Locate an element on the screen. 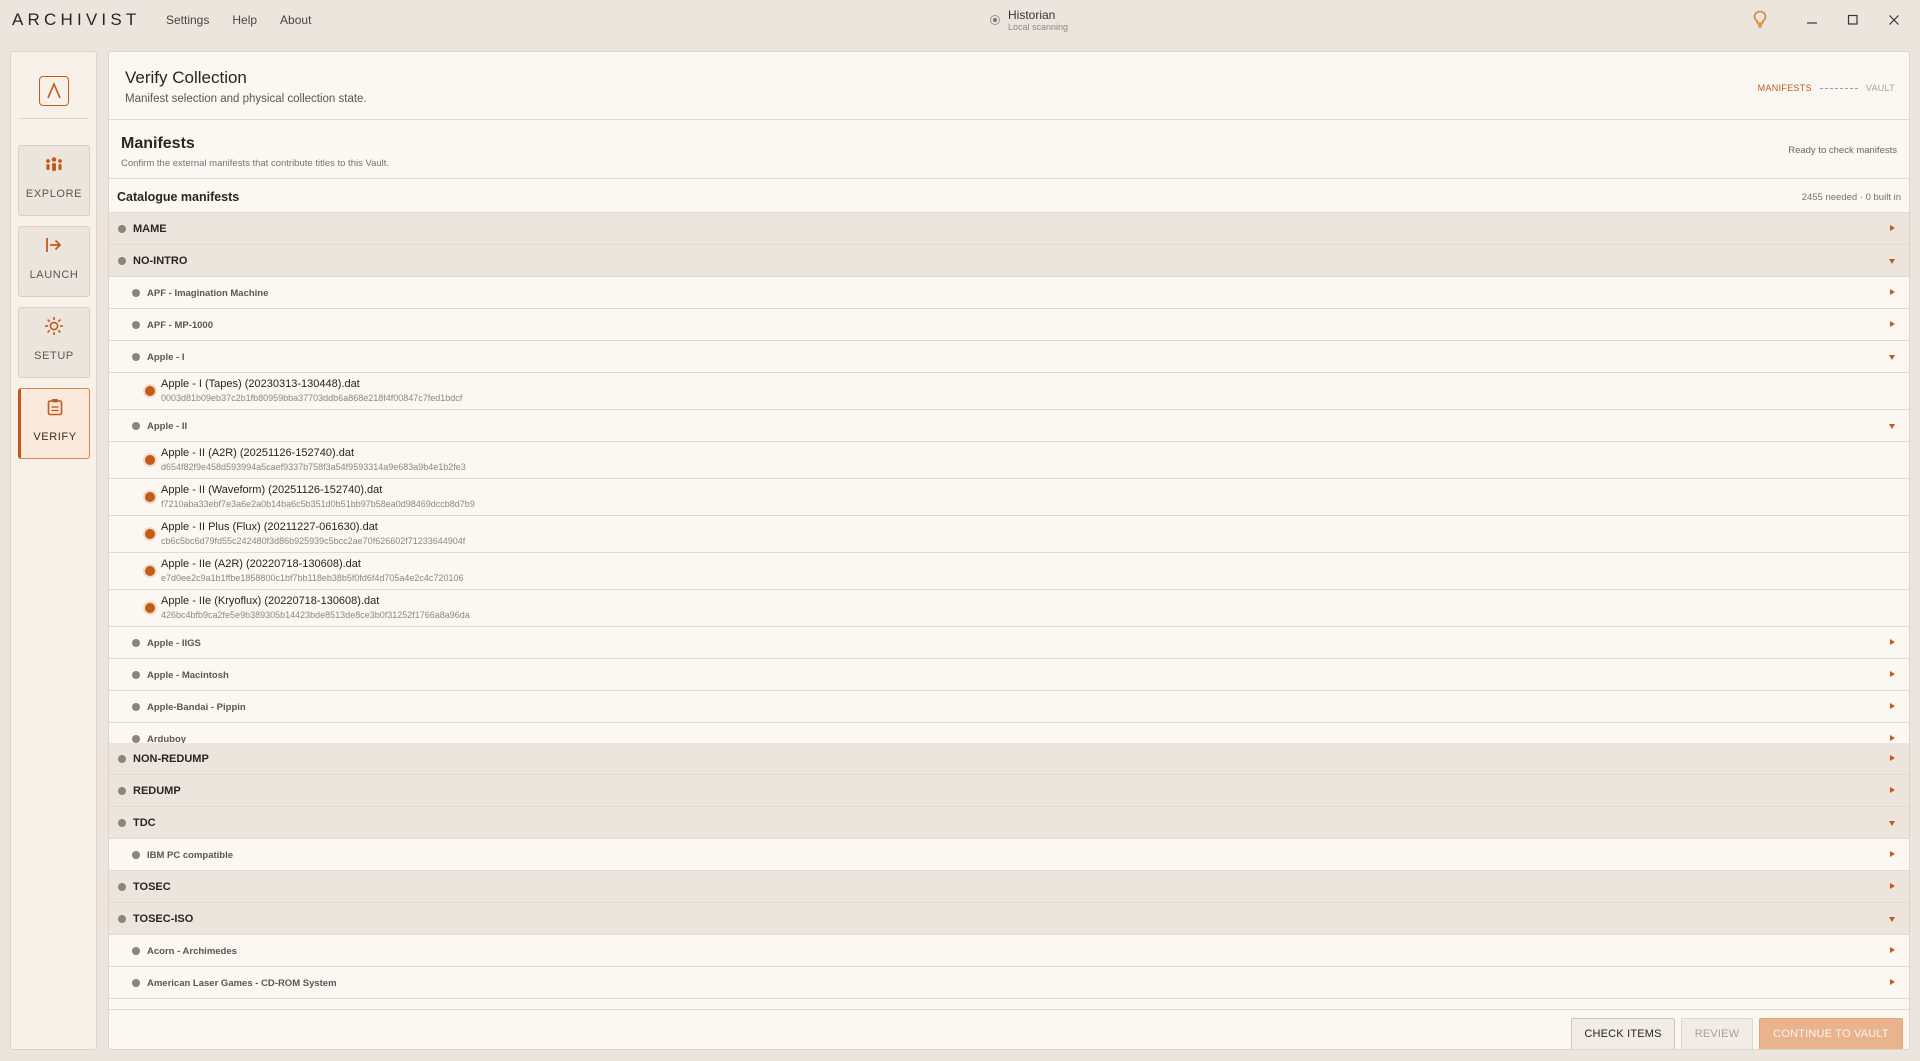 This screenshot has width=1920, height=1061. sub-row: Acorn - Archimedes is located at coordinates (1009, 951).